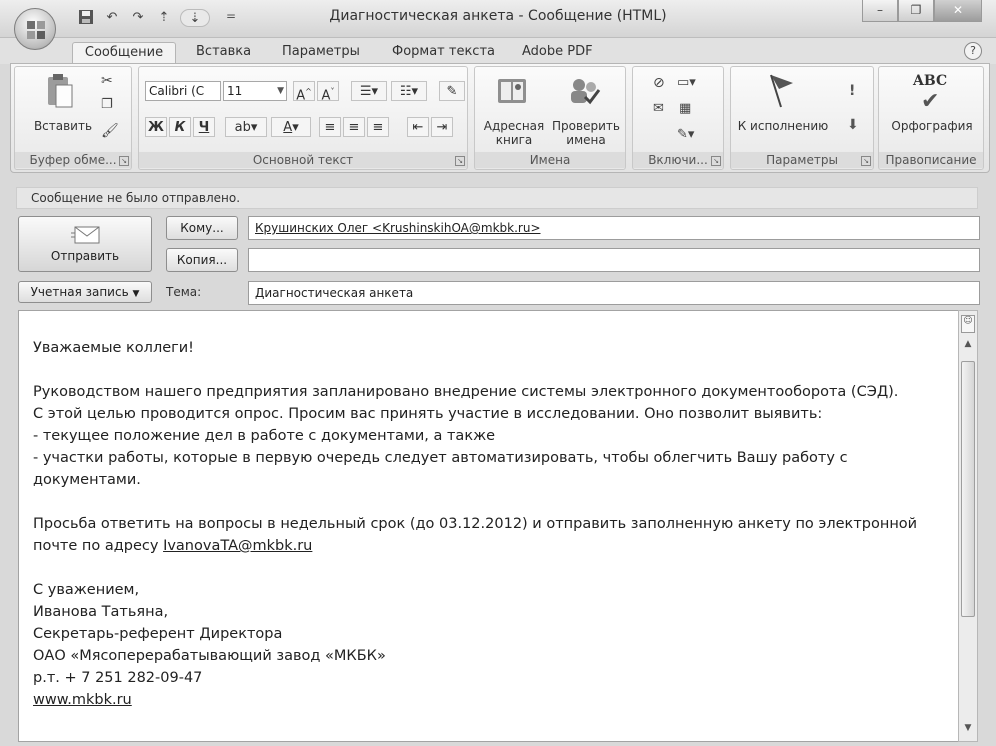 The width and height of the screenshot is (996, 746). Describe the element at coordinates (958, 11) in the screenshot. I see `close-button: ✕` at that location.